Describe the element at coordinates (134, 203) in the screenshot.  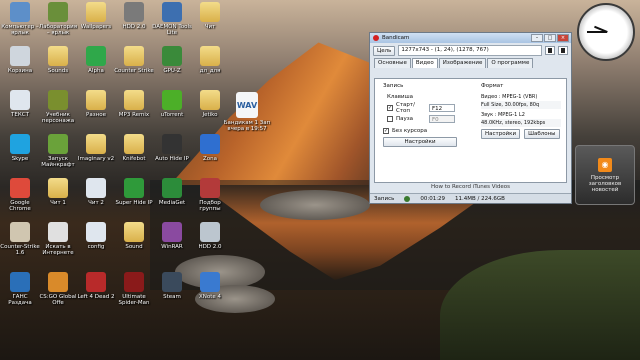
I see `desktop-icon-label: Super Hide IP` at that location.